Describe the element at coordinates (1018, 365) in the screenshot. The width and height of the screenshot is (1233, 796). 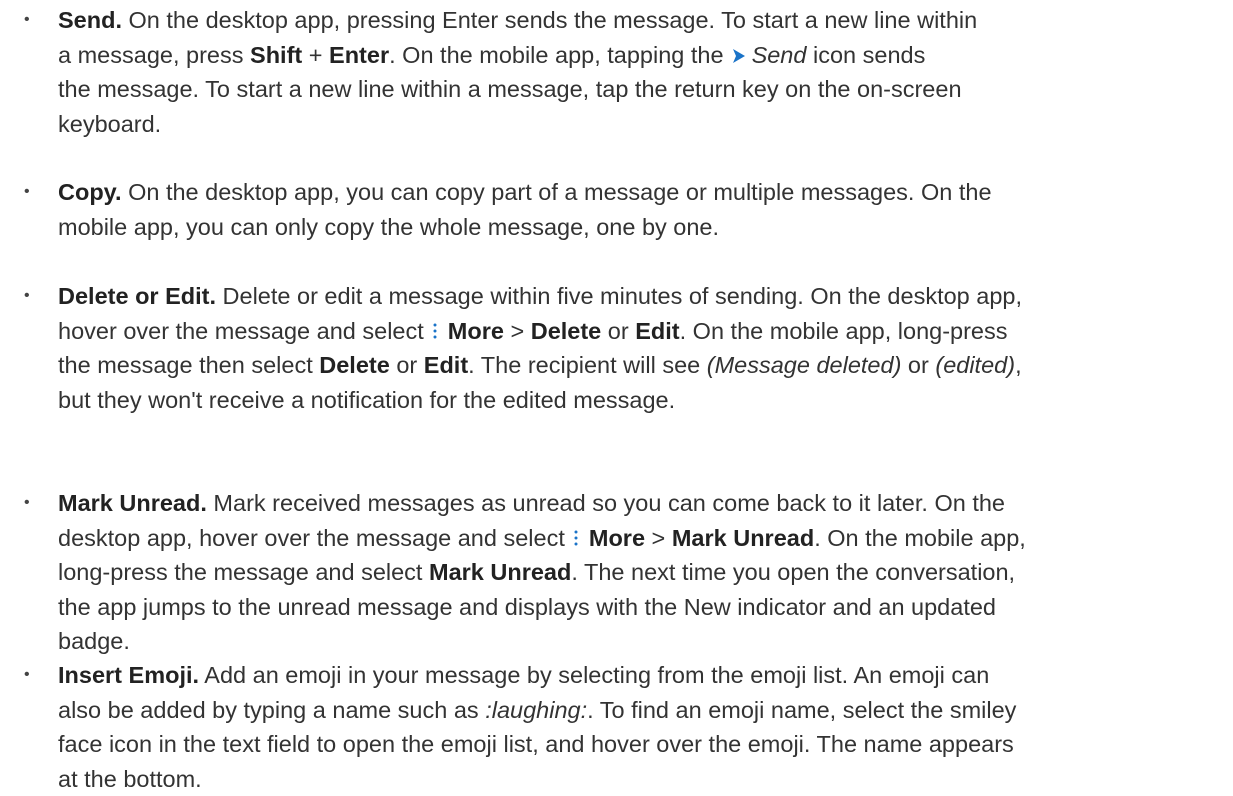
I see `text-run: ,` at that location.